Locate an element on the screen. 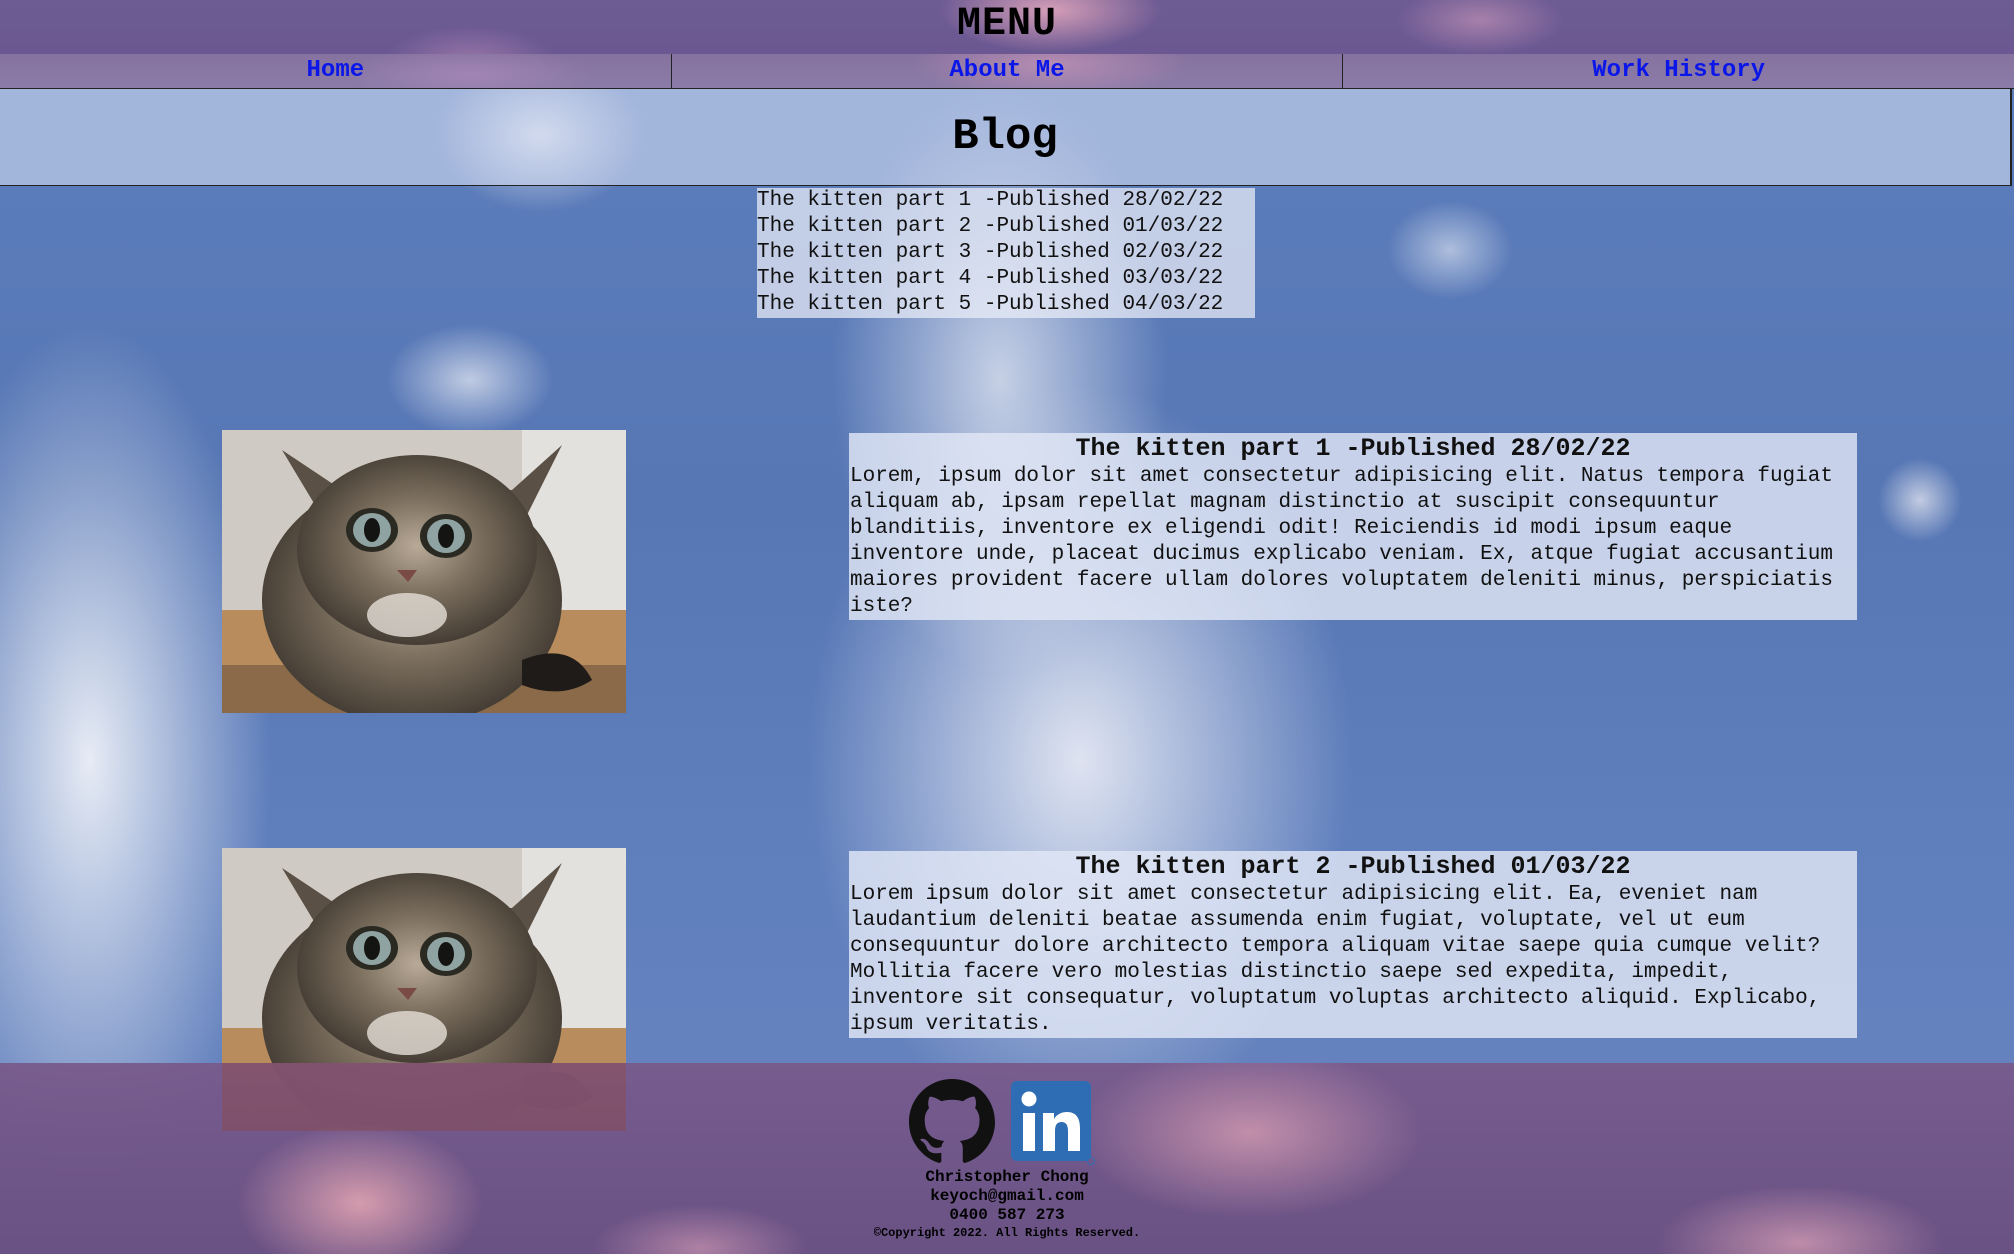 This screenshot has width=2014, height=1254. nav-about-me-link: About Me is located at coordinates (1008, 71).